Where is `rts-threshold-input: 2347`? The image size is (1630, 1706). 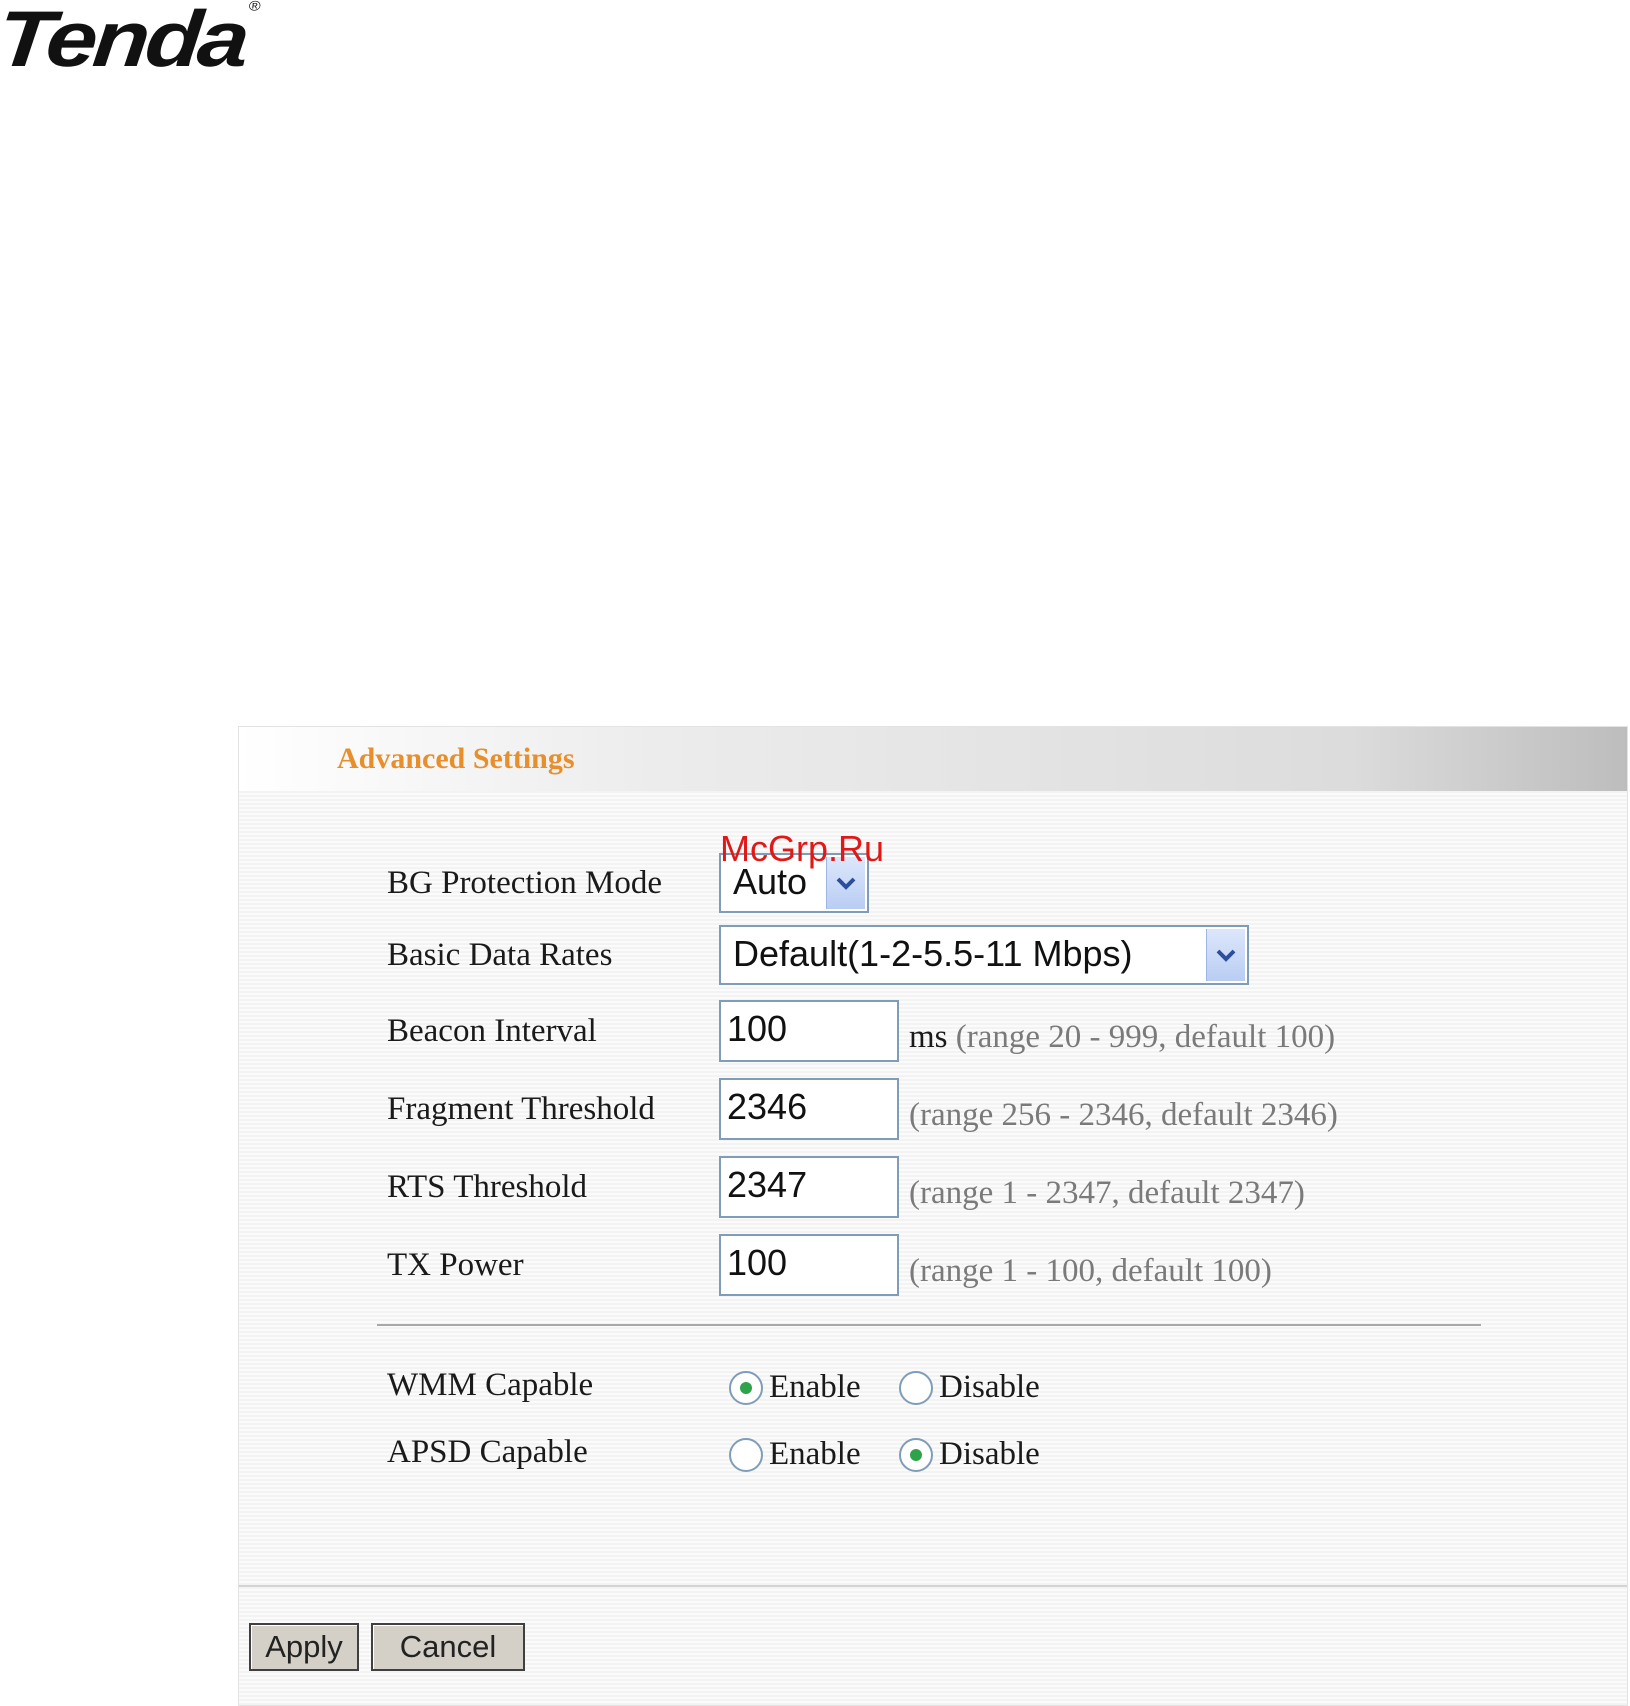
rts-threshold-input: 2347 is located at coordinates (809, 1187).